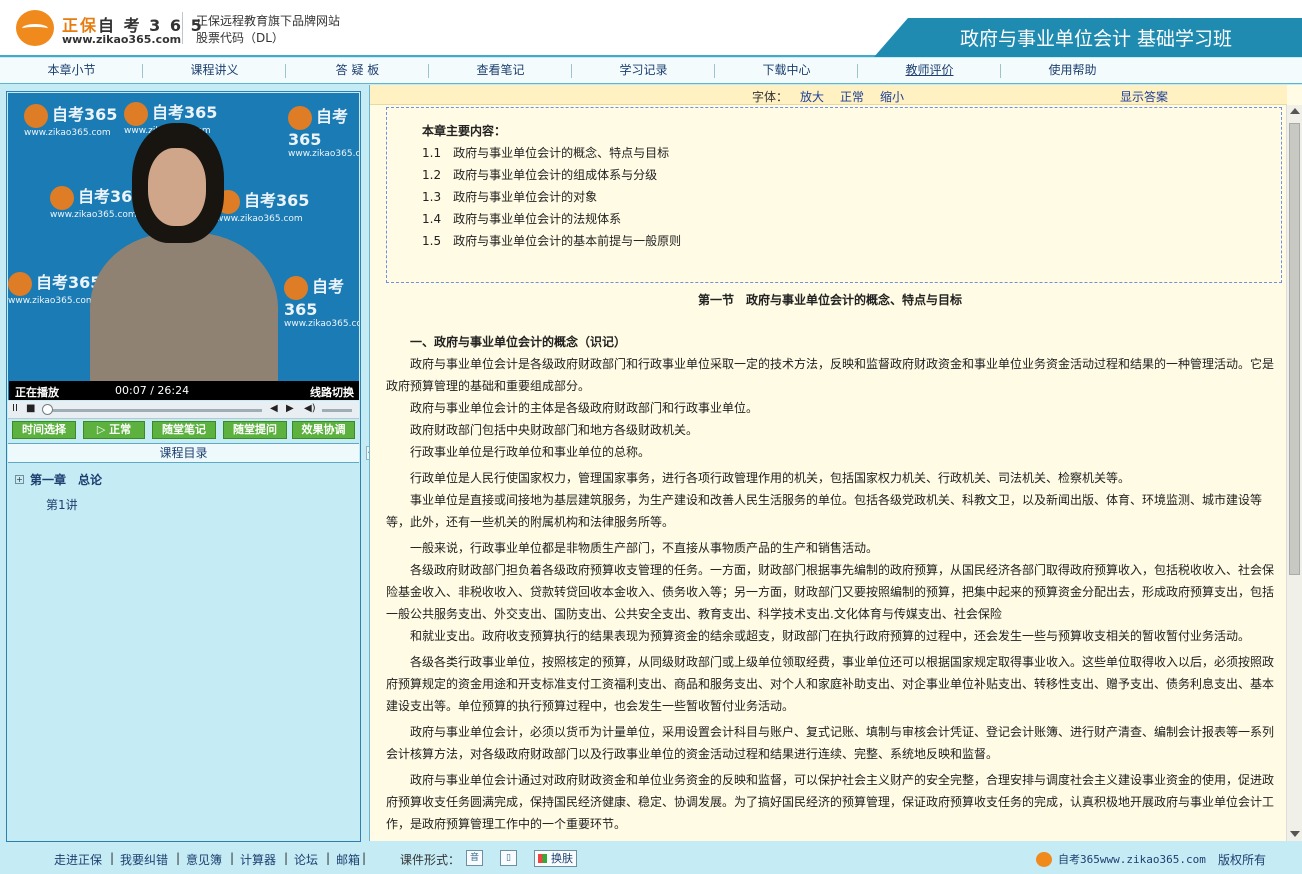 The width and height of the screenshot is (1302, 874). Describe the element at coordinates (522, 219) in the screenshot. I see `summary-item: 1.4 政府与事业单位会计的法规体系` at that location.